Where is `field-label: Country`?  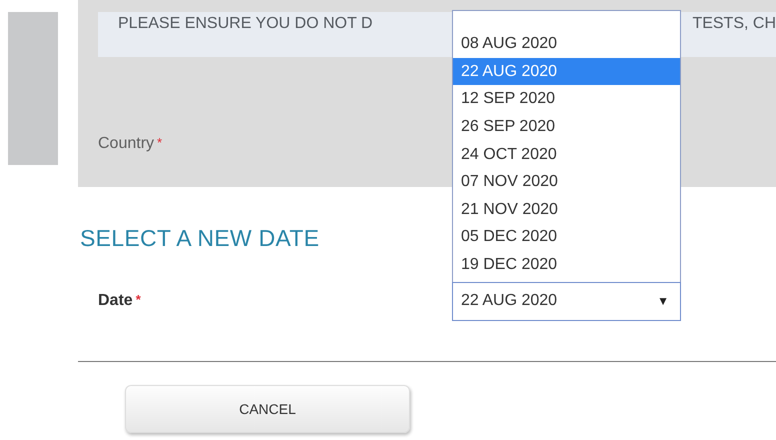 field-label: Country is located at coordinates (126, 143).